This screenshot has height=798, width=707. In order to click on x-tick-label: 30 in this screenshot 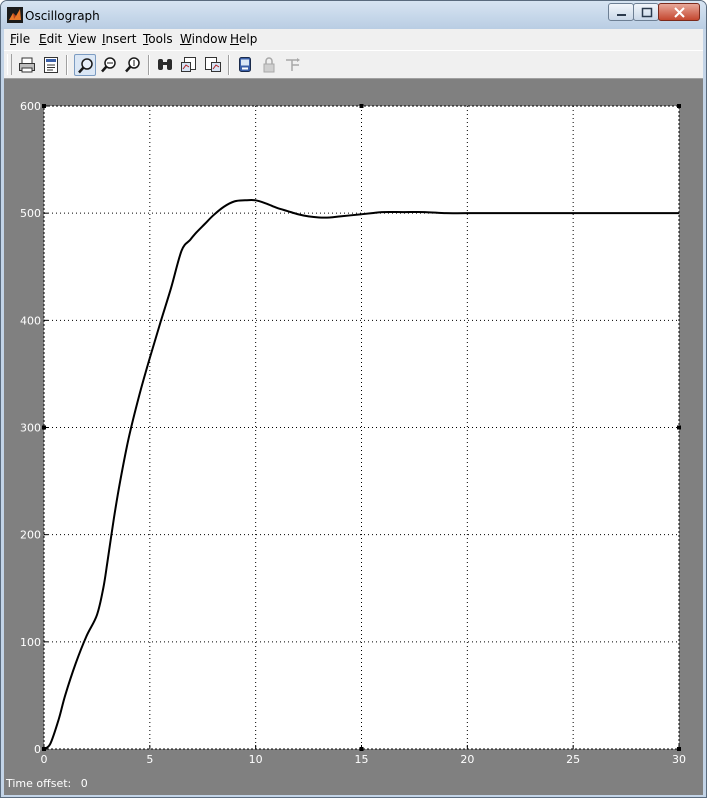, I will do `click(679, 759)`.